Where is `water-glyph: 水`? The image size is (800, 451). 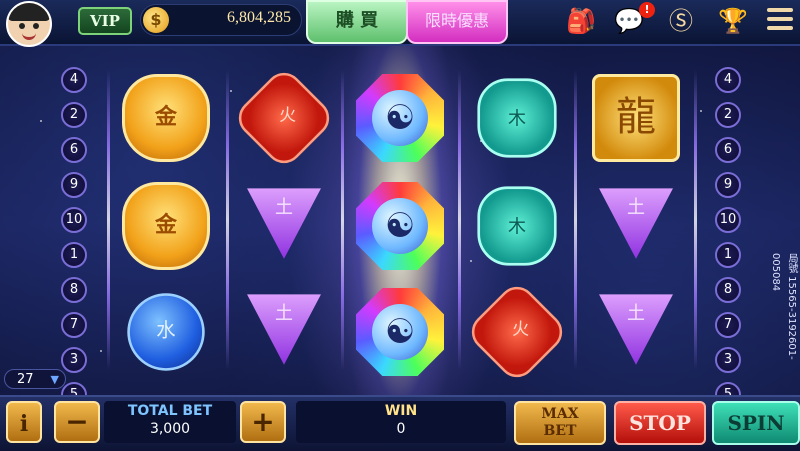 water-glyph: 水 is located at coordinates (166, 330).